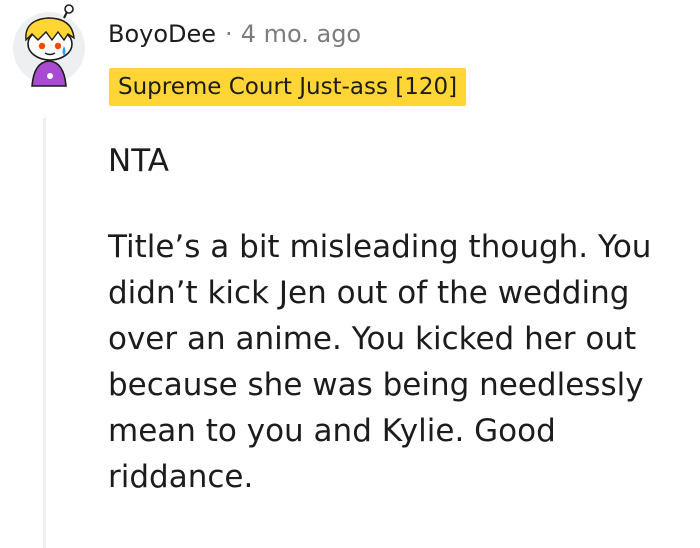  Describe the element at coordinates (138, 161) in the screenshot. I see `comment-paragraph: NTA` at that location.